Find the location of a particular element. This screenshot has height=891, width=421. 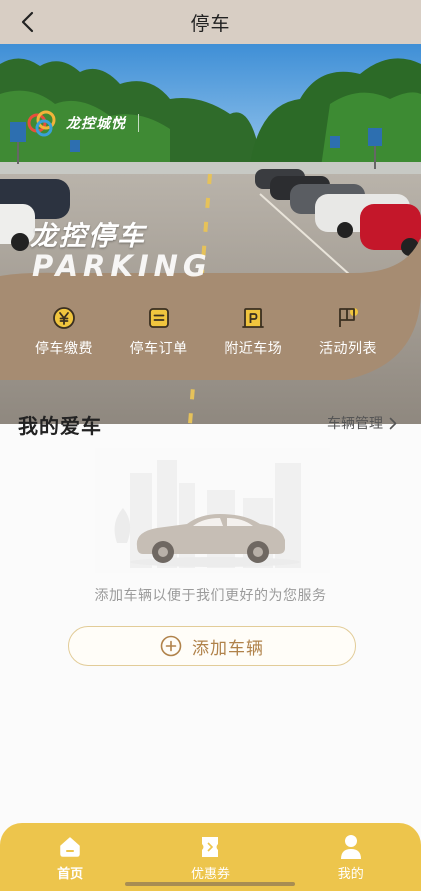

menu-item-activity-list: 活动列表 is located at coordinates (348, 335).